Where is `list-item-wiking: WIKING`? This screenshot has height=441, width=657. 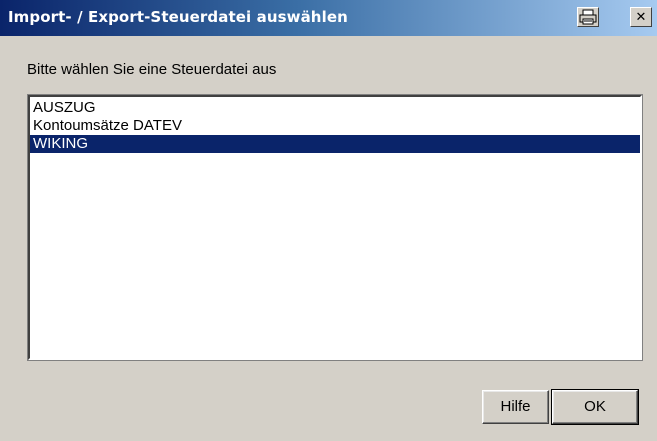
list-item-wiking: WIKING is located at coordinates (335, 144).